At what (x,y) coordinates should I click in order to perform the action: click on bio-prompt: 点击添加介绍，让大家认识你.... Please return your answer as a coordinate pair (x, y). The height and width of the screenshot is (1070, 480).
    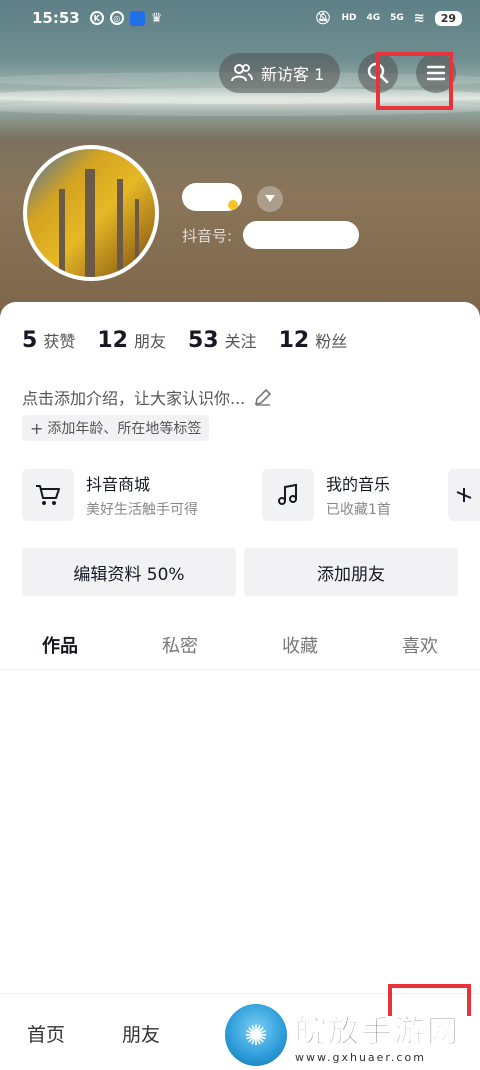
    Looking at the image, I should click on (147, 397).